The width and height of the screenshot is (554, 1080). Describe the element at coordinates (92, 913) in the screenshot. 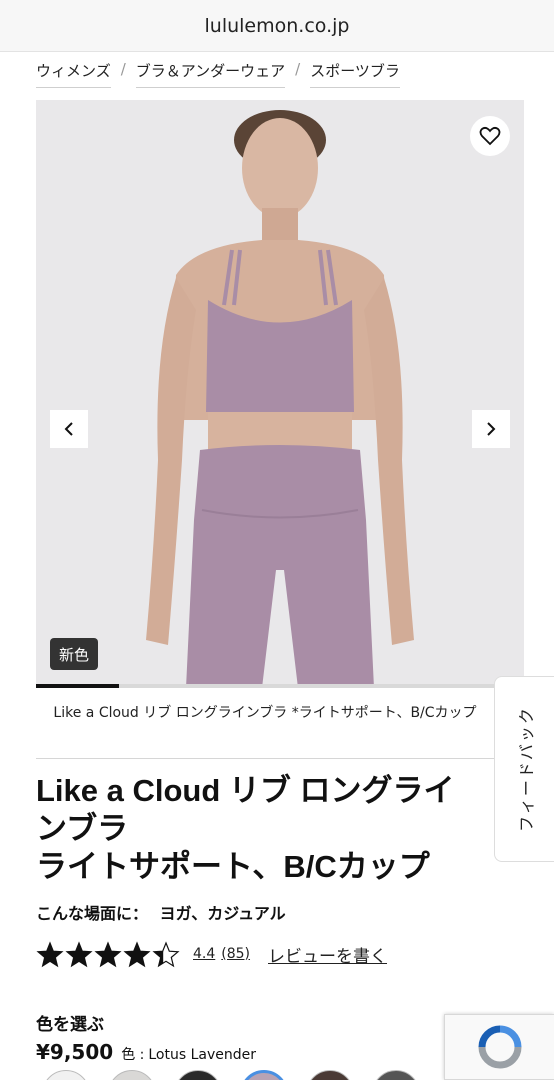

I see `activity-label: こんな場面に：` at that location.